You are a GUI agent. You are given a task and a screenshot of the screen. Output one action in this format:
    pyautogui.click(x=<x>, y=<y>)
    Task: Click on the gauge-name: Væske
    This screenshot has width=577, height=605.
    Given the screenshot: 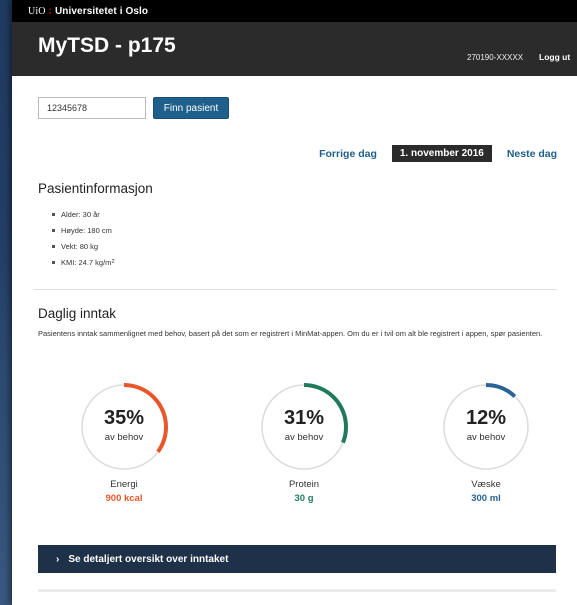 What is the action you would take?
    pyautogui.click(x=486, y=484)
    